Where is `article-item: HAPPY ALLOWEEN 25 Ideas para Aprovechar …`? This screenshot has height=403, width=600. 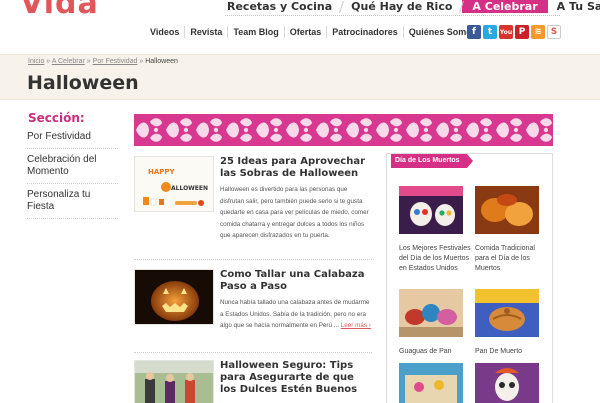
article-item: HAPPY ALLOWEEN 25 Ideas para Aprovechar … is located at coordinates (253, 211).